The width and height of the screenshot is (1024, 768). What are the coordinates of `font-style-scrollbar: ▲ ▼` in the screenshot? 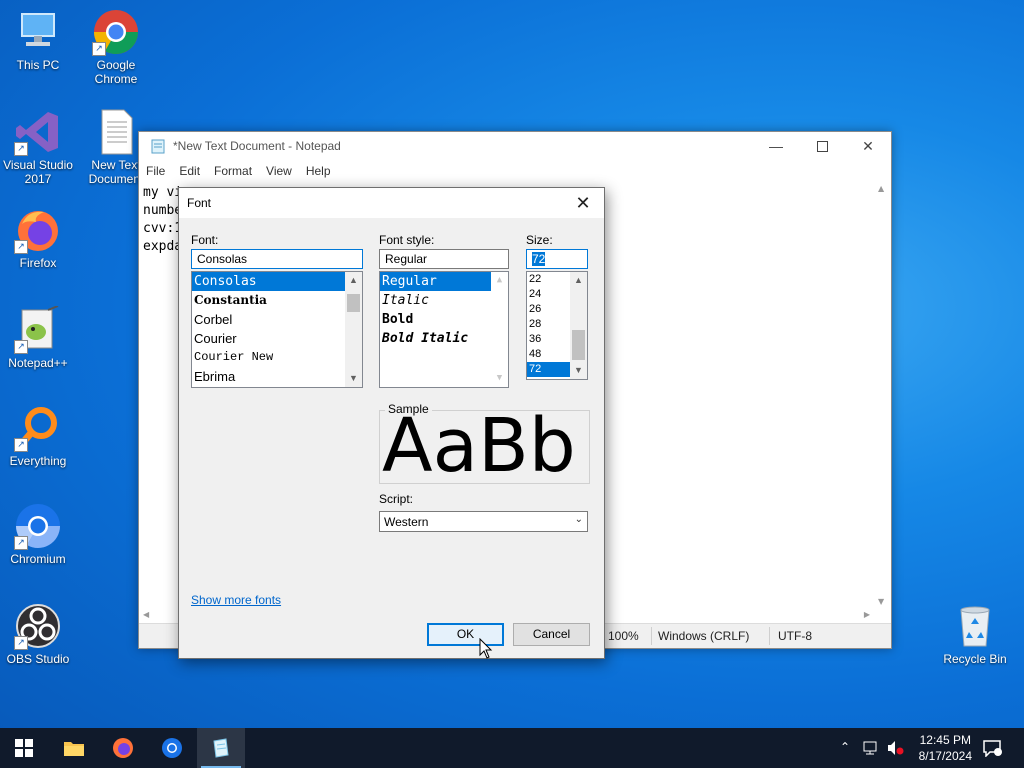 It's located at (499, 329).